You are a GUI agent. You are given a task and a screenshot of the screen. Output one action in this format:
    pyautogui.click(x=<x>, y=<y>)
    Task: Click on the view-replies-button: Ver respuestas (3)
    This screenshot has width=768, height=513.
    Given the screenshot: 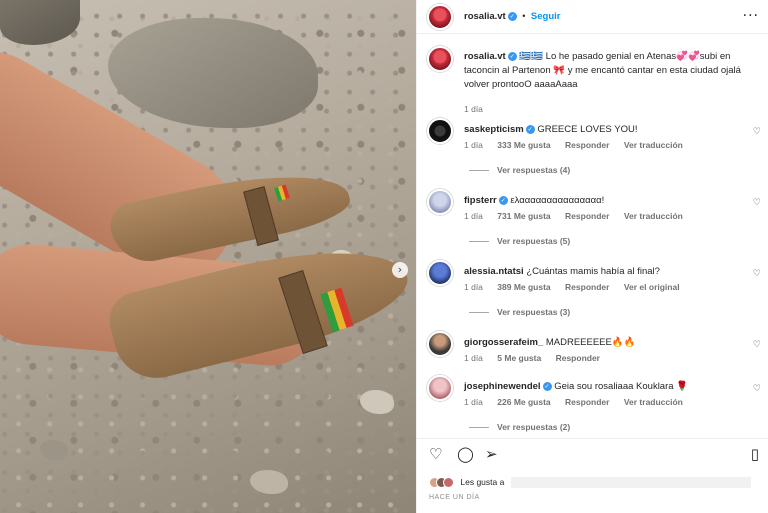 What is the action you would take?
    pyautogui.click(x=519, y=312)
    